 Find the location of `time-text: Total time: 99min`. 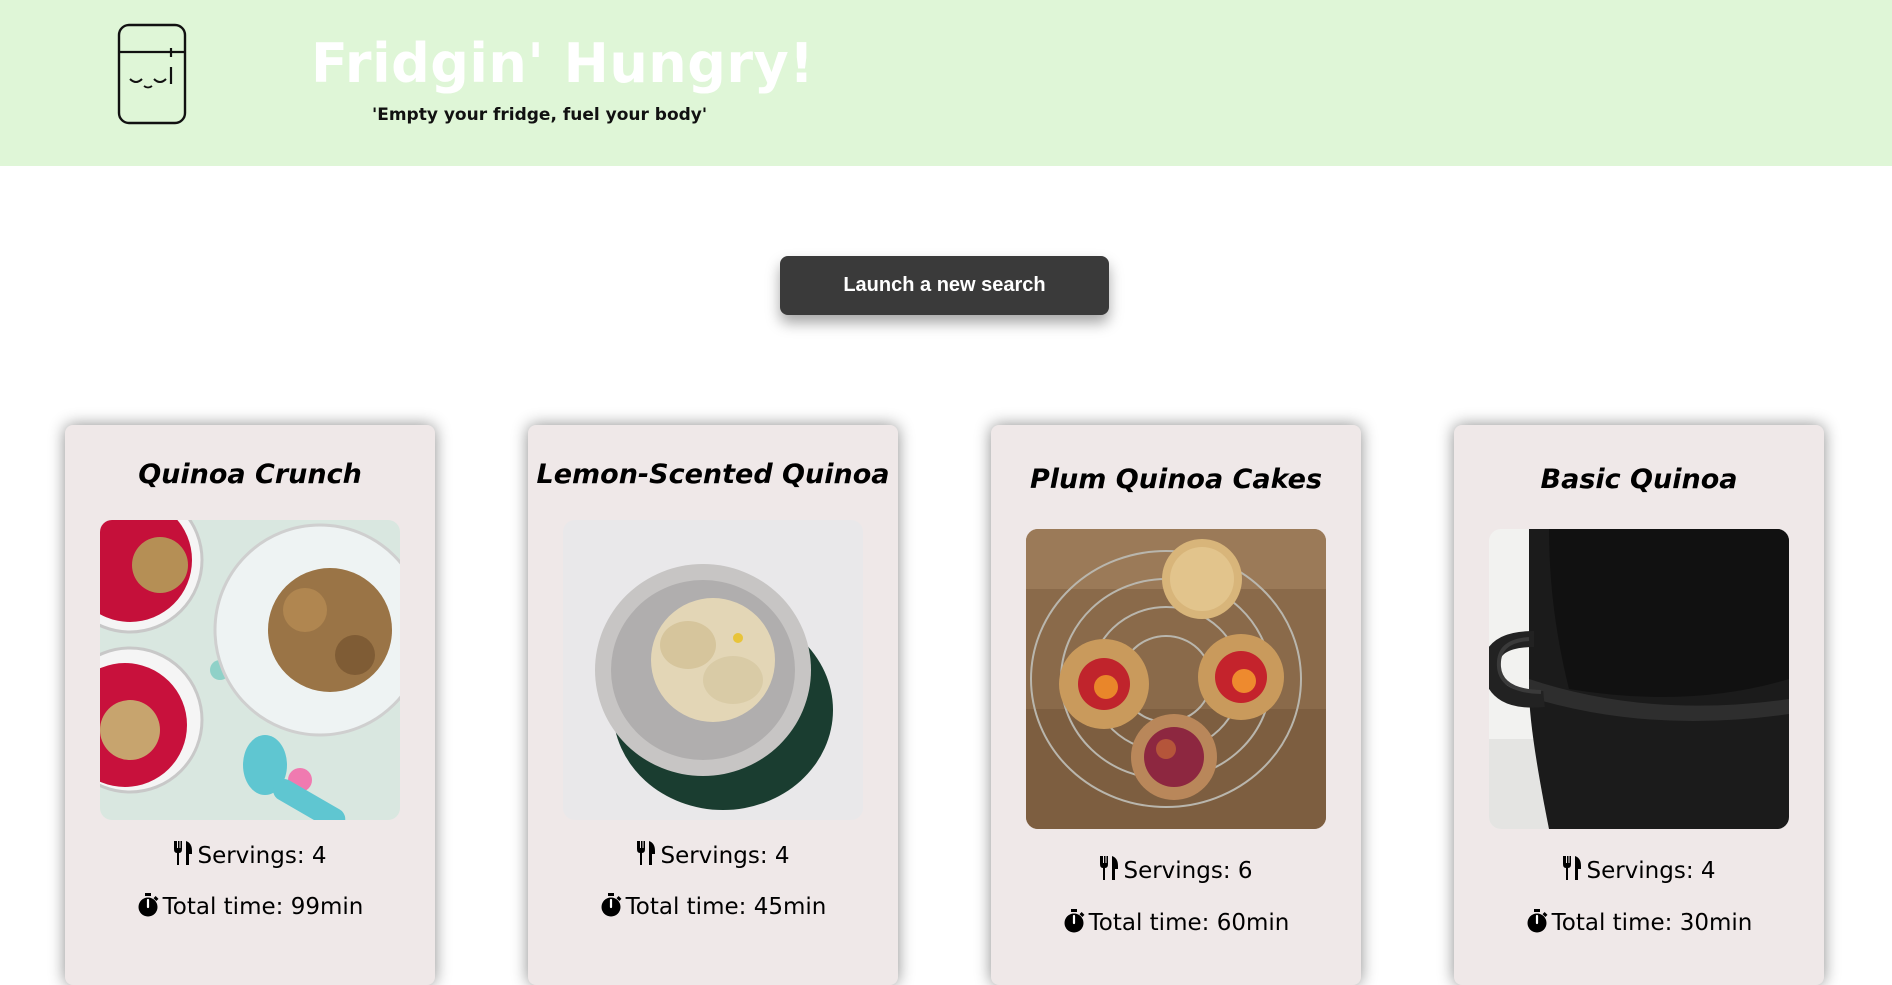

time-text: Total time: 99min is located at coordinates (263, 907).